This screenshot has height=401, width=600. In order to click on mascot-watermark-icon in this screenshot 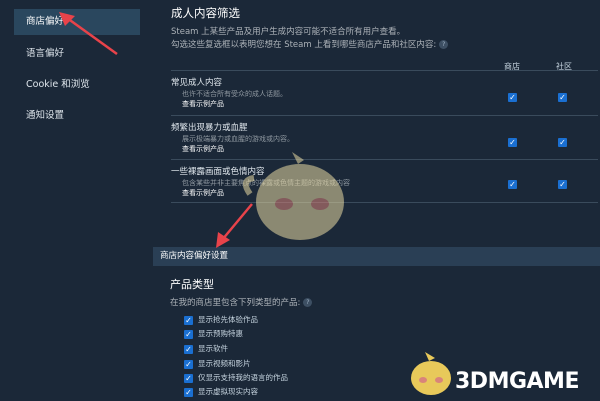, I will do `click(293, 196)`.